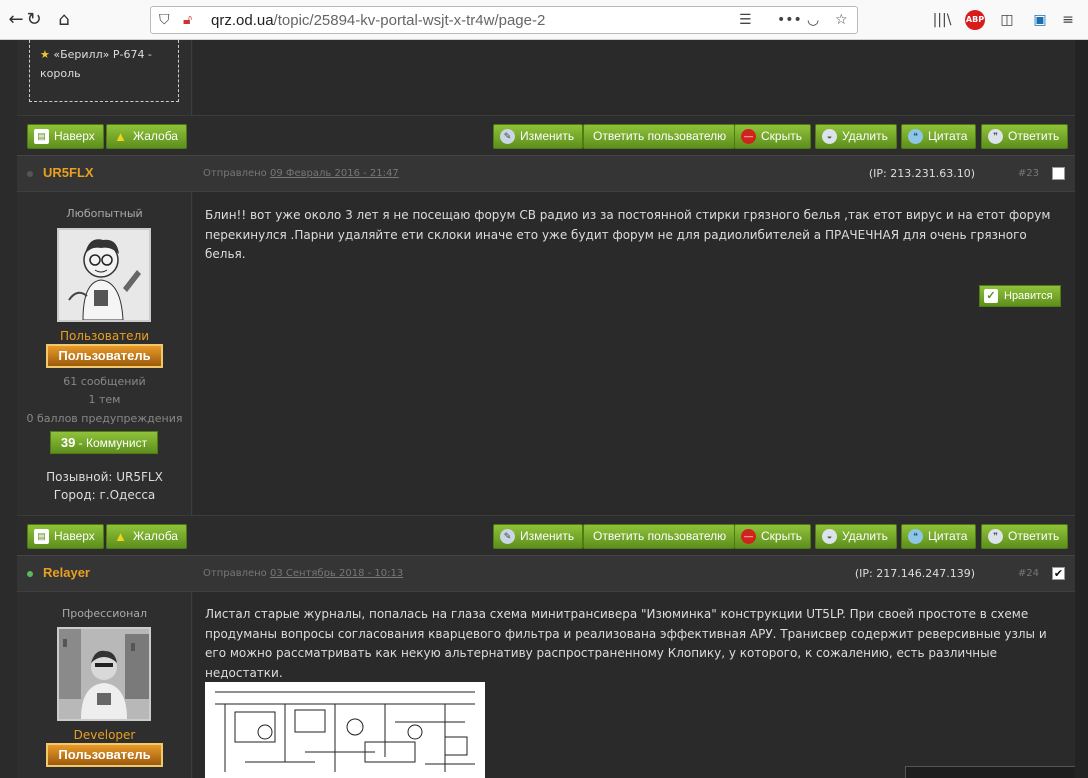  I want to click on adblock-icon: ABP, so click(975, 20).